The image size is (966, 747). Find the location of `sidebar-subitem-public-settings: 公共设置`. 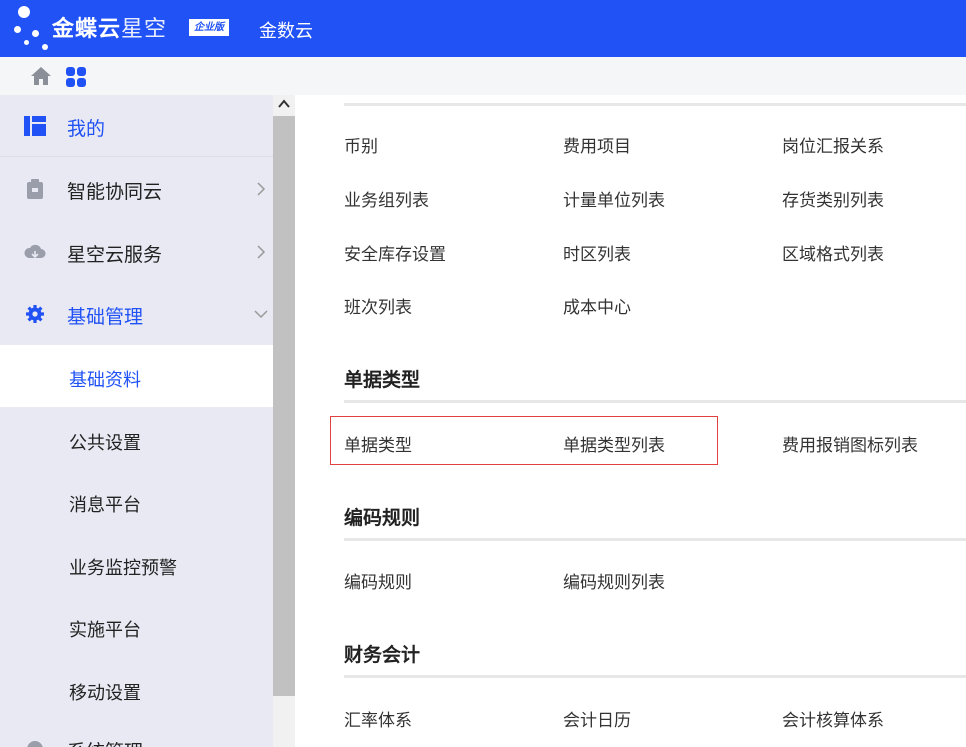

sidebar-subitem-public-settings: 公共设置 is located at coordinates (136, 439).